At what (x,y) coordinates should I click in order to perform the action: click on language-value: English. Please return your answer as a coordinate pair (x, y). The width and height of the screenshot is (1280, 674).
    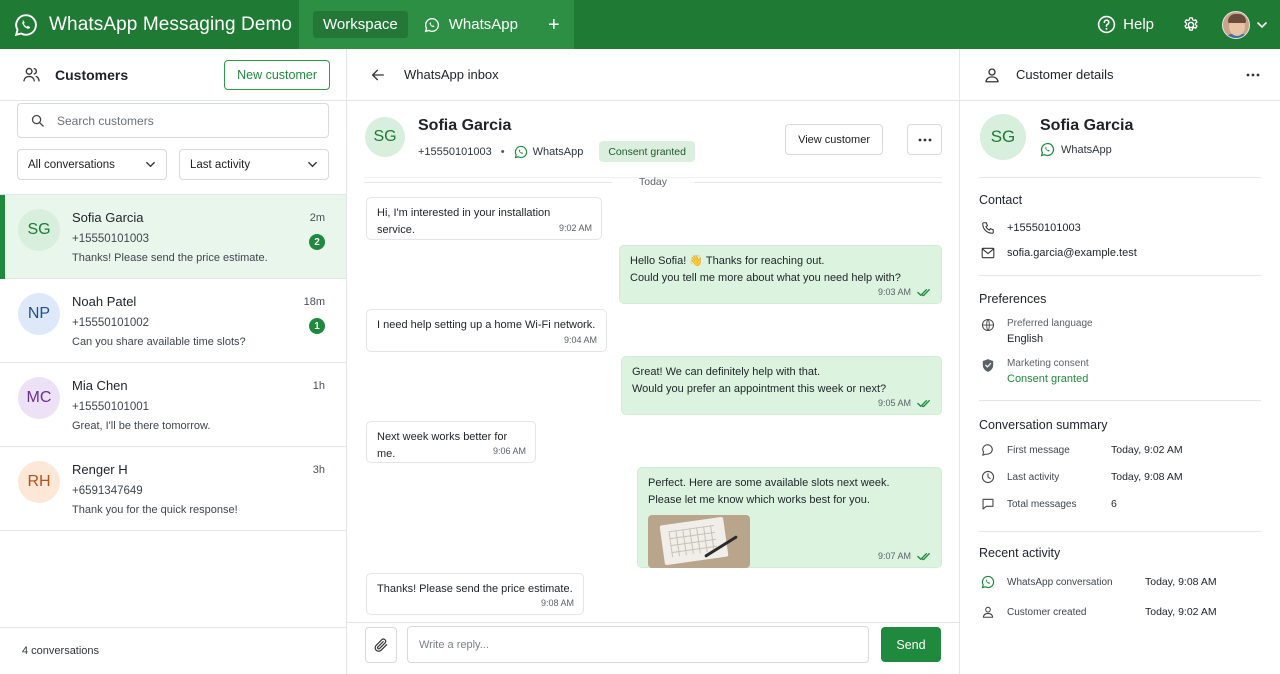
    Looking at the image, I should click on (1025, 339).